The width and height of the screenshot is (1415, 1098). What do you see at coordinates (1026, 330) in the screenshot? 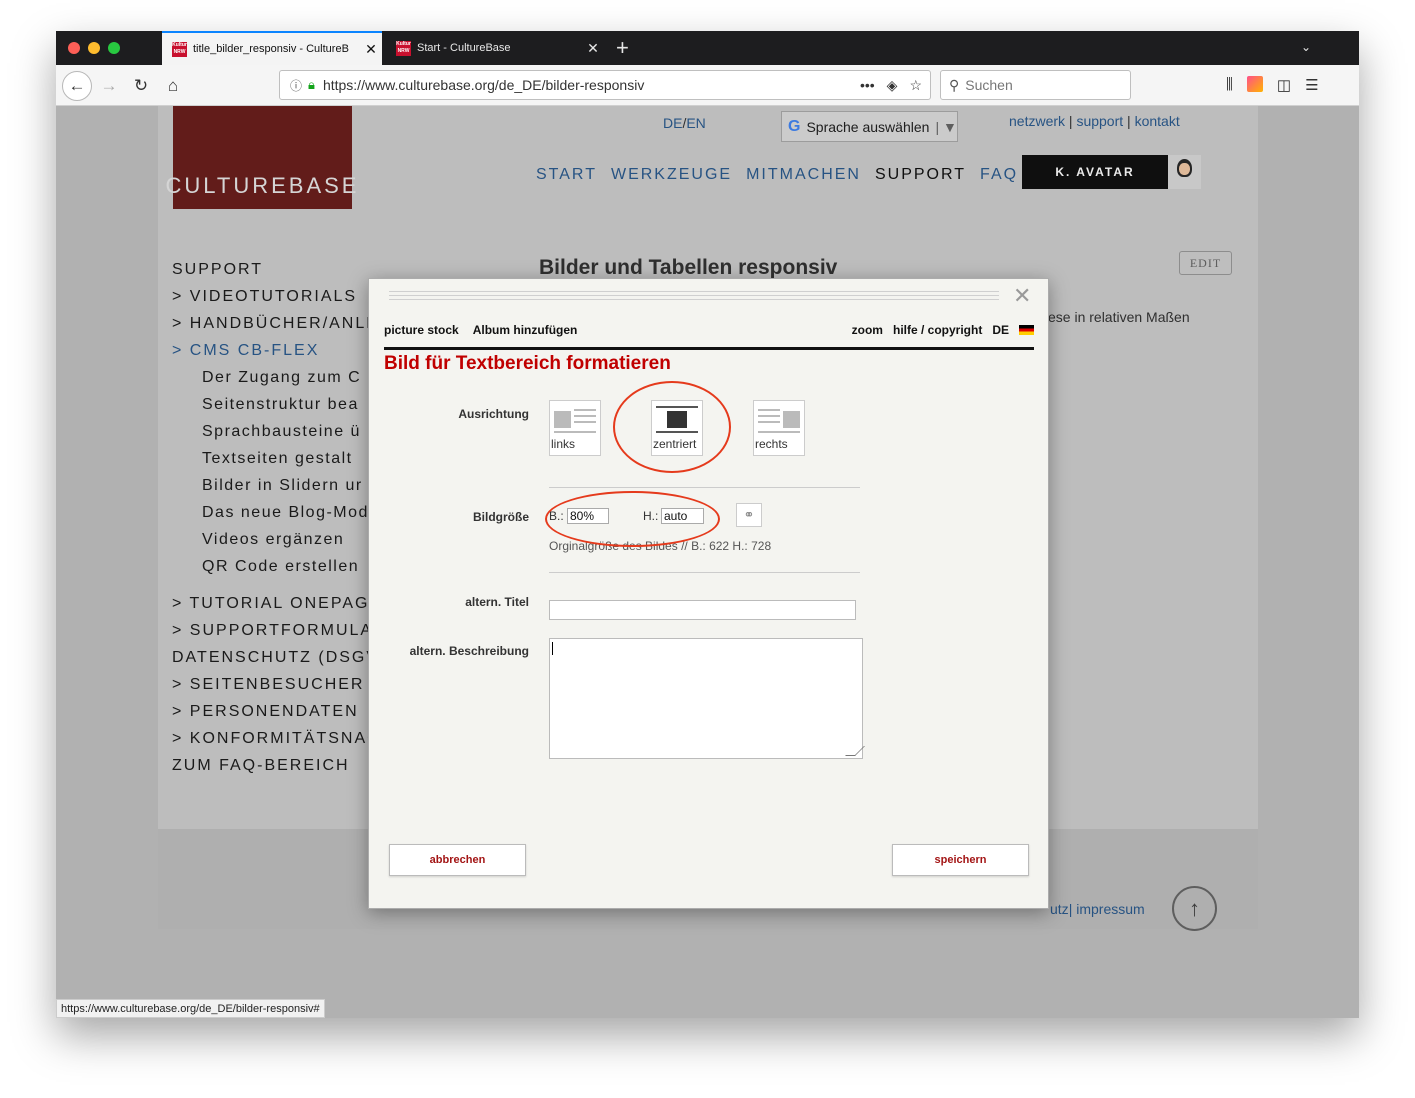
I see `german-flag-icon` at bounding box center [1026, 330].